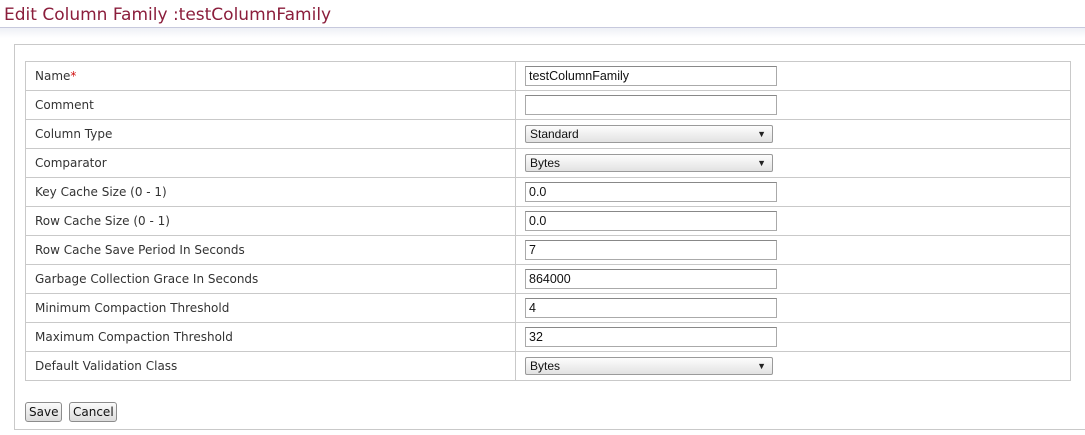 This screenshot has width=1085, height=435. Describe the element at coordinates (270, 366) in the screenshot. I see `default-validation-class-label: Default Validation Class` at that location.